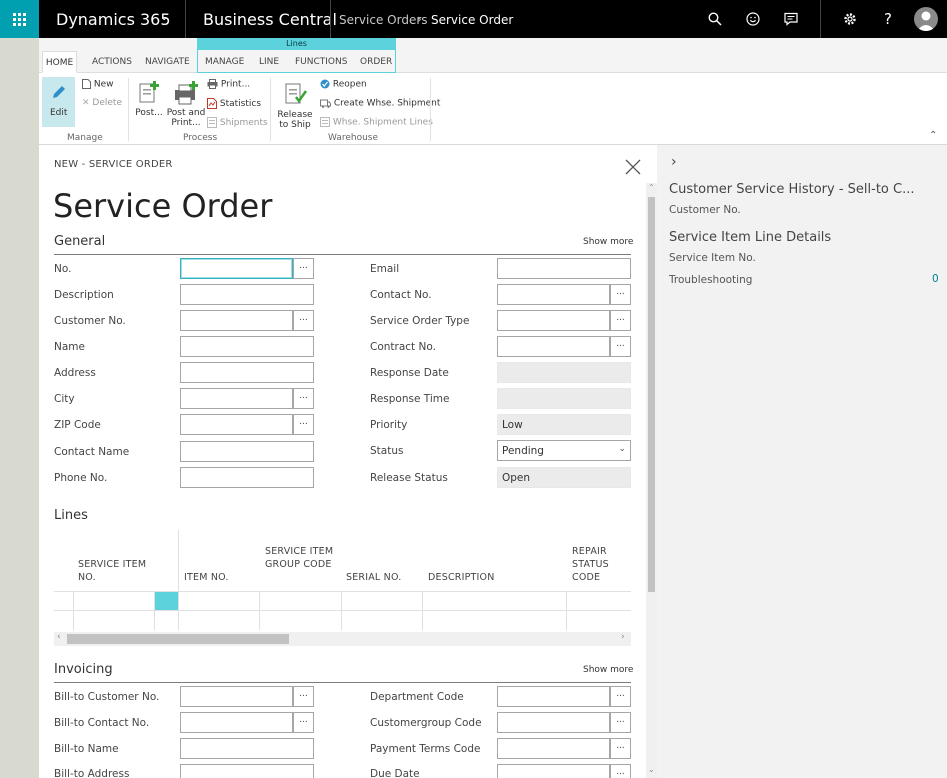 The height and width of the screenshot is (778, 947). Describe the element at coordinates (933, 135) in the screenshot. I see `collapse-ribbon-icon: ⌃` at that location.